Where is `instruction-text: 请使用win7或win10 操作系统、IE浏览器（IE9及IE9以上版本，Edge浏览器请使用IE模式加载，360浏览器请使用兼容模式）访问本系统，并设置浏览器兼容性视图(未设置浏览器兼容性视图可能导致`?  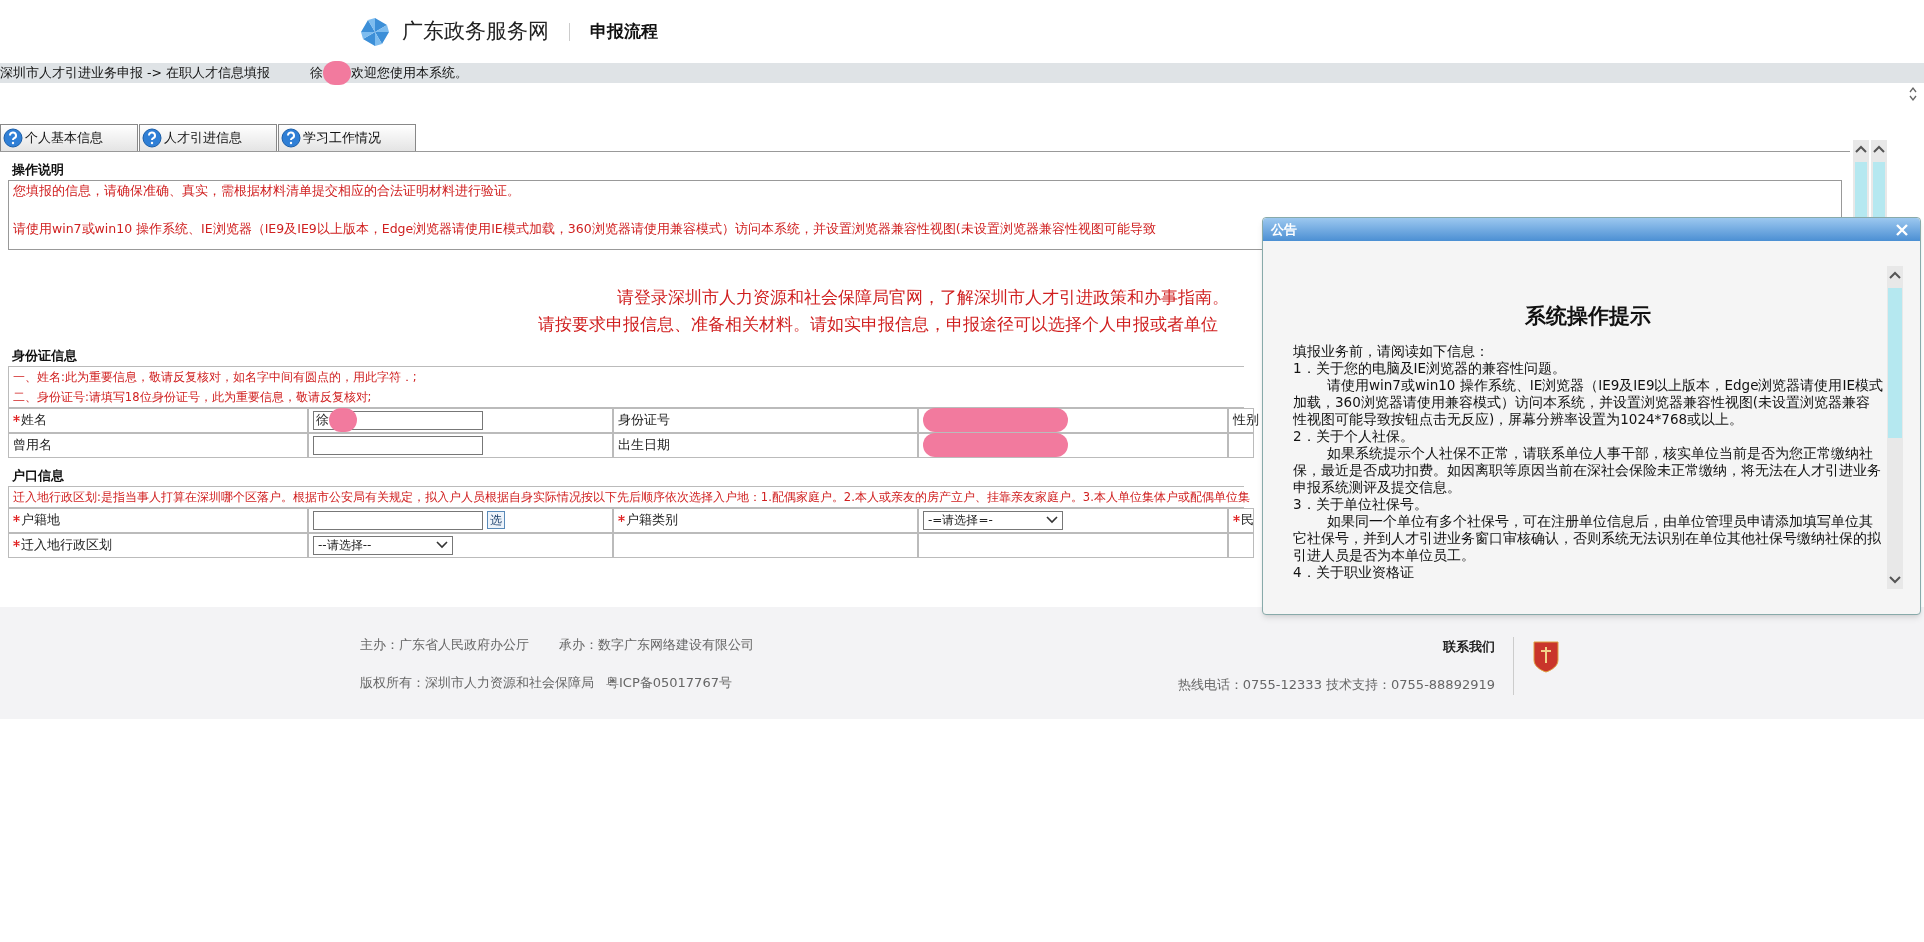 instruction-text: 请使用win7或win10 操作系统、IE浏览器（IE9及IE9以上版本，Edge浏览器请使用IE模式加载，360浏览器请使用兼容模式）访问本系统，并设置浏览器兼容性视图(未设置浏览器兼容性视图可能导致 is located at coordinates (584, 228).